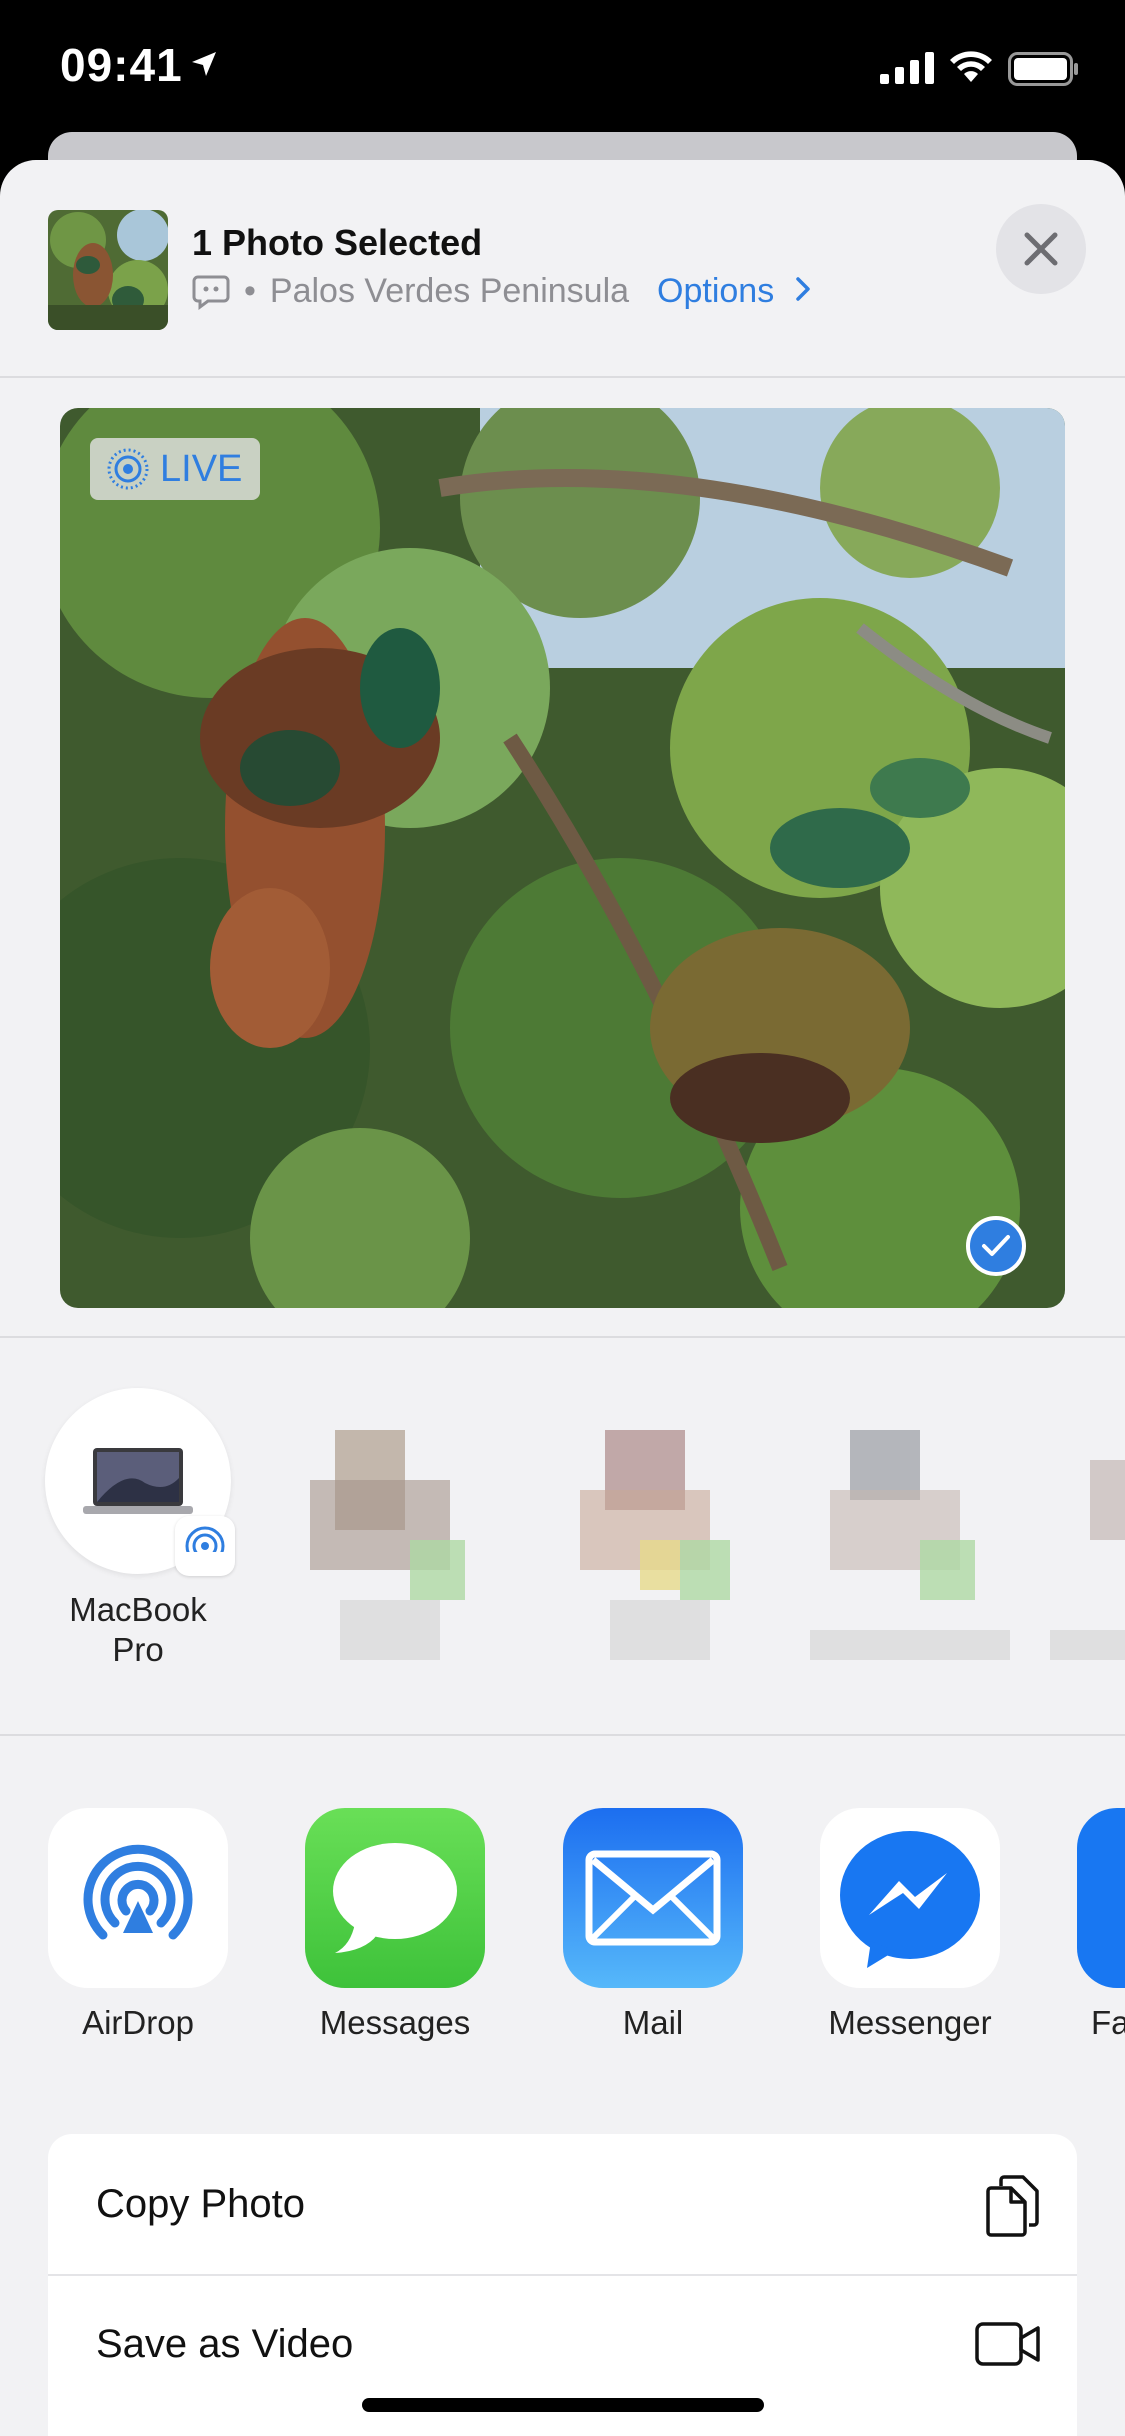 This screenshot has height=2436, width=1125. I want to click on app-messenger: Messenger, so click(910, 1925).